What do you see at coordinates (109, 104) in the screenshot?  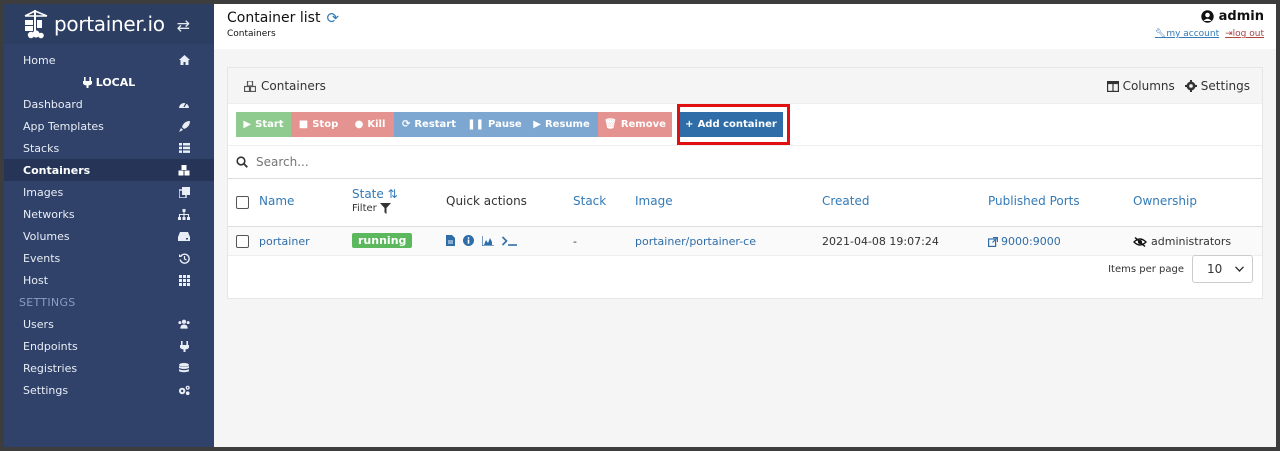 I see `sidebar-item-dashboard: Dashboard` at bounding box center [109, 104].